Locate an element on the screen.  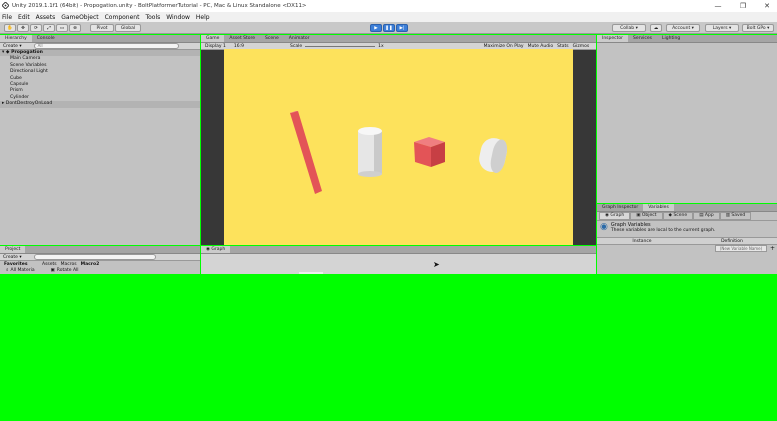
expand-arrow-icon: ▾ is located at coordinates (3, 52).